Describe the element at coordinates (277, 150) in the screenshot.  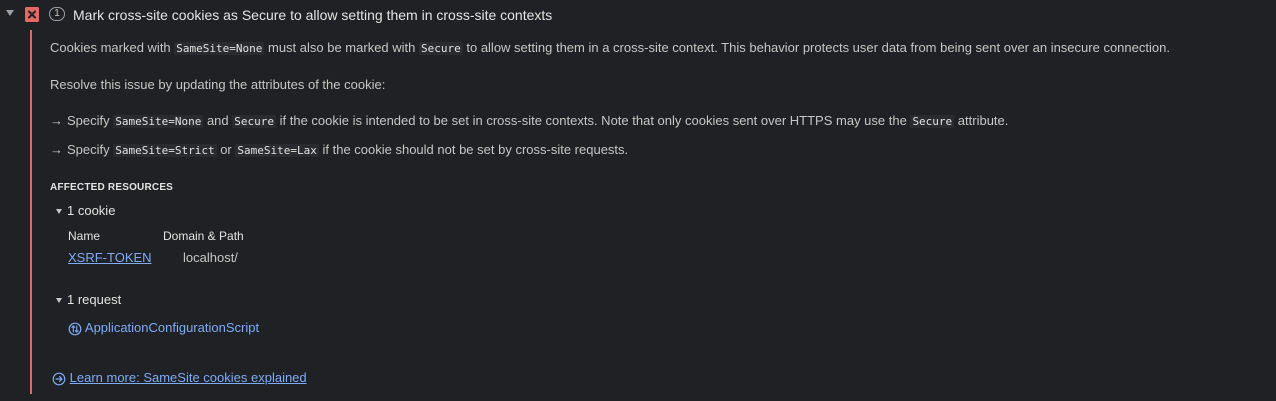
I see `code-samesite-lax: SameSite=Lax` at that location.